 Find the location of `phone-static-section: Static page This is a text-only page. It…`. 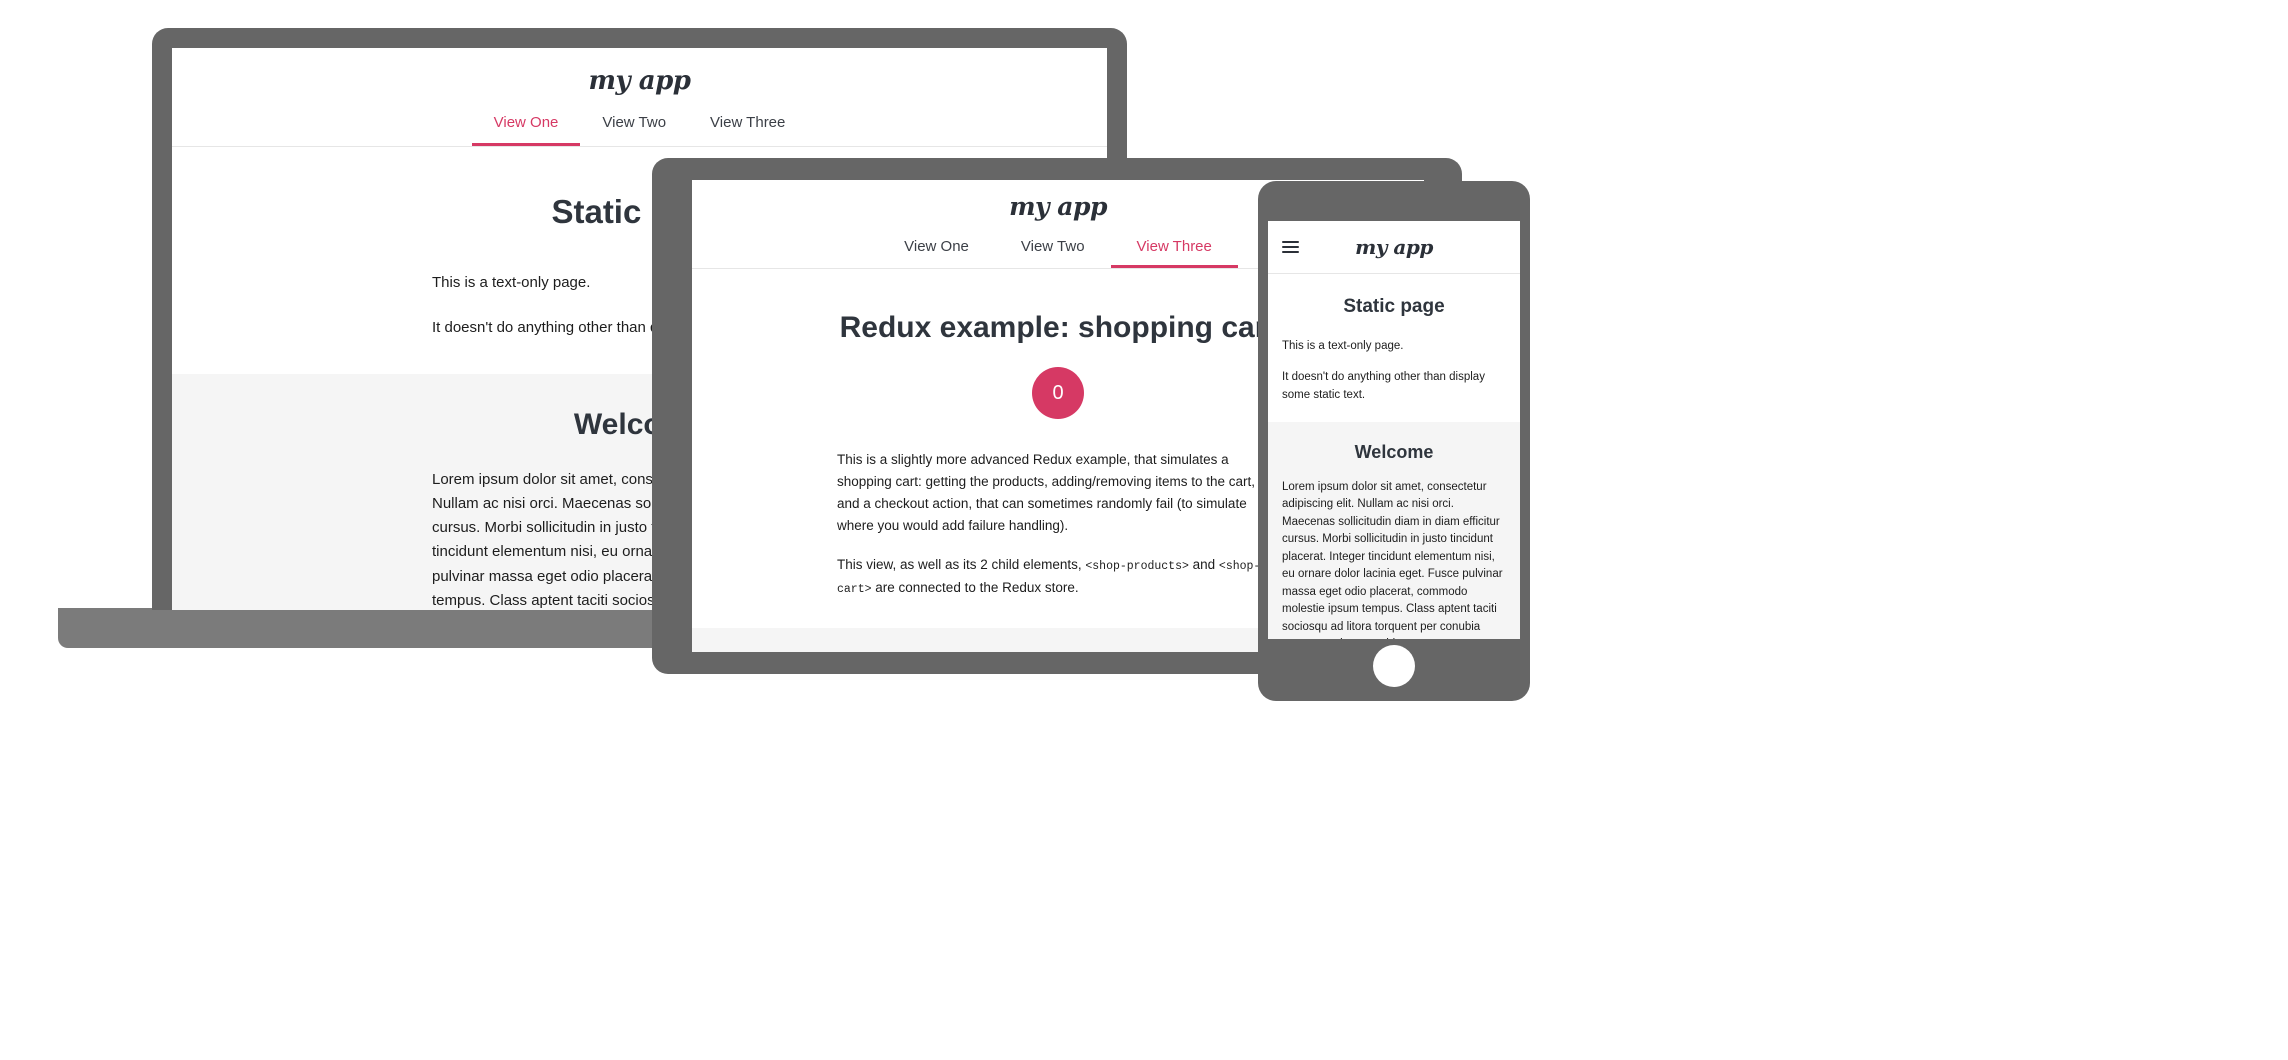

phone-static-section: Static page This is a text-only page. It… is located at coordinates (1394, 348).